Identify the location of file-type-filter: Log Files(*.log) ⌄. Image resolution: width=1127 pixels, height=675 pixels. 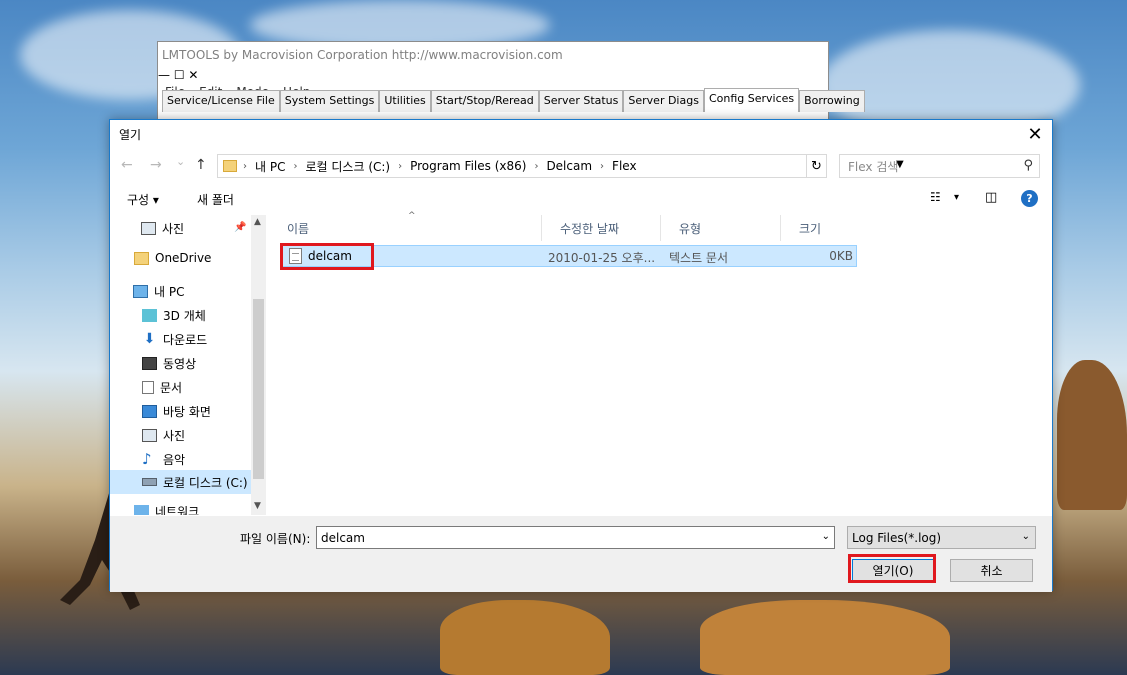
(941, 537).